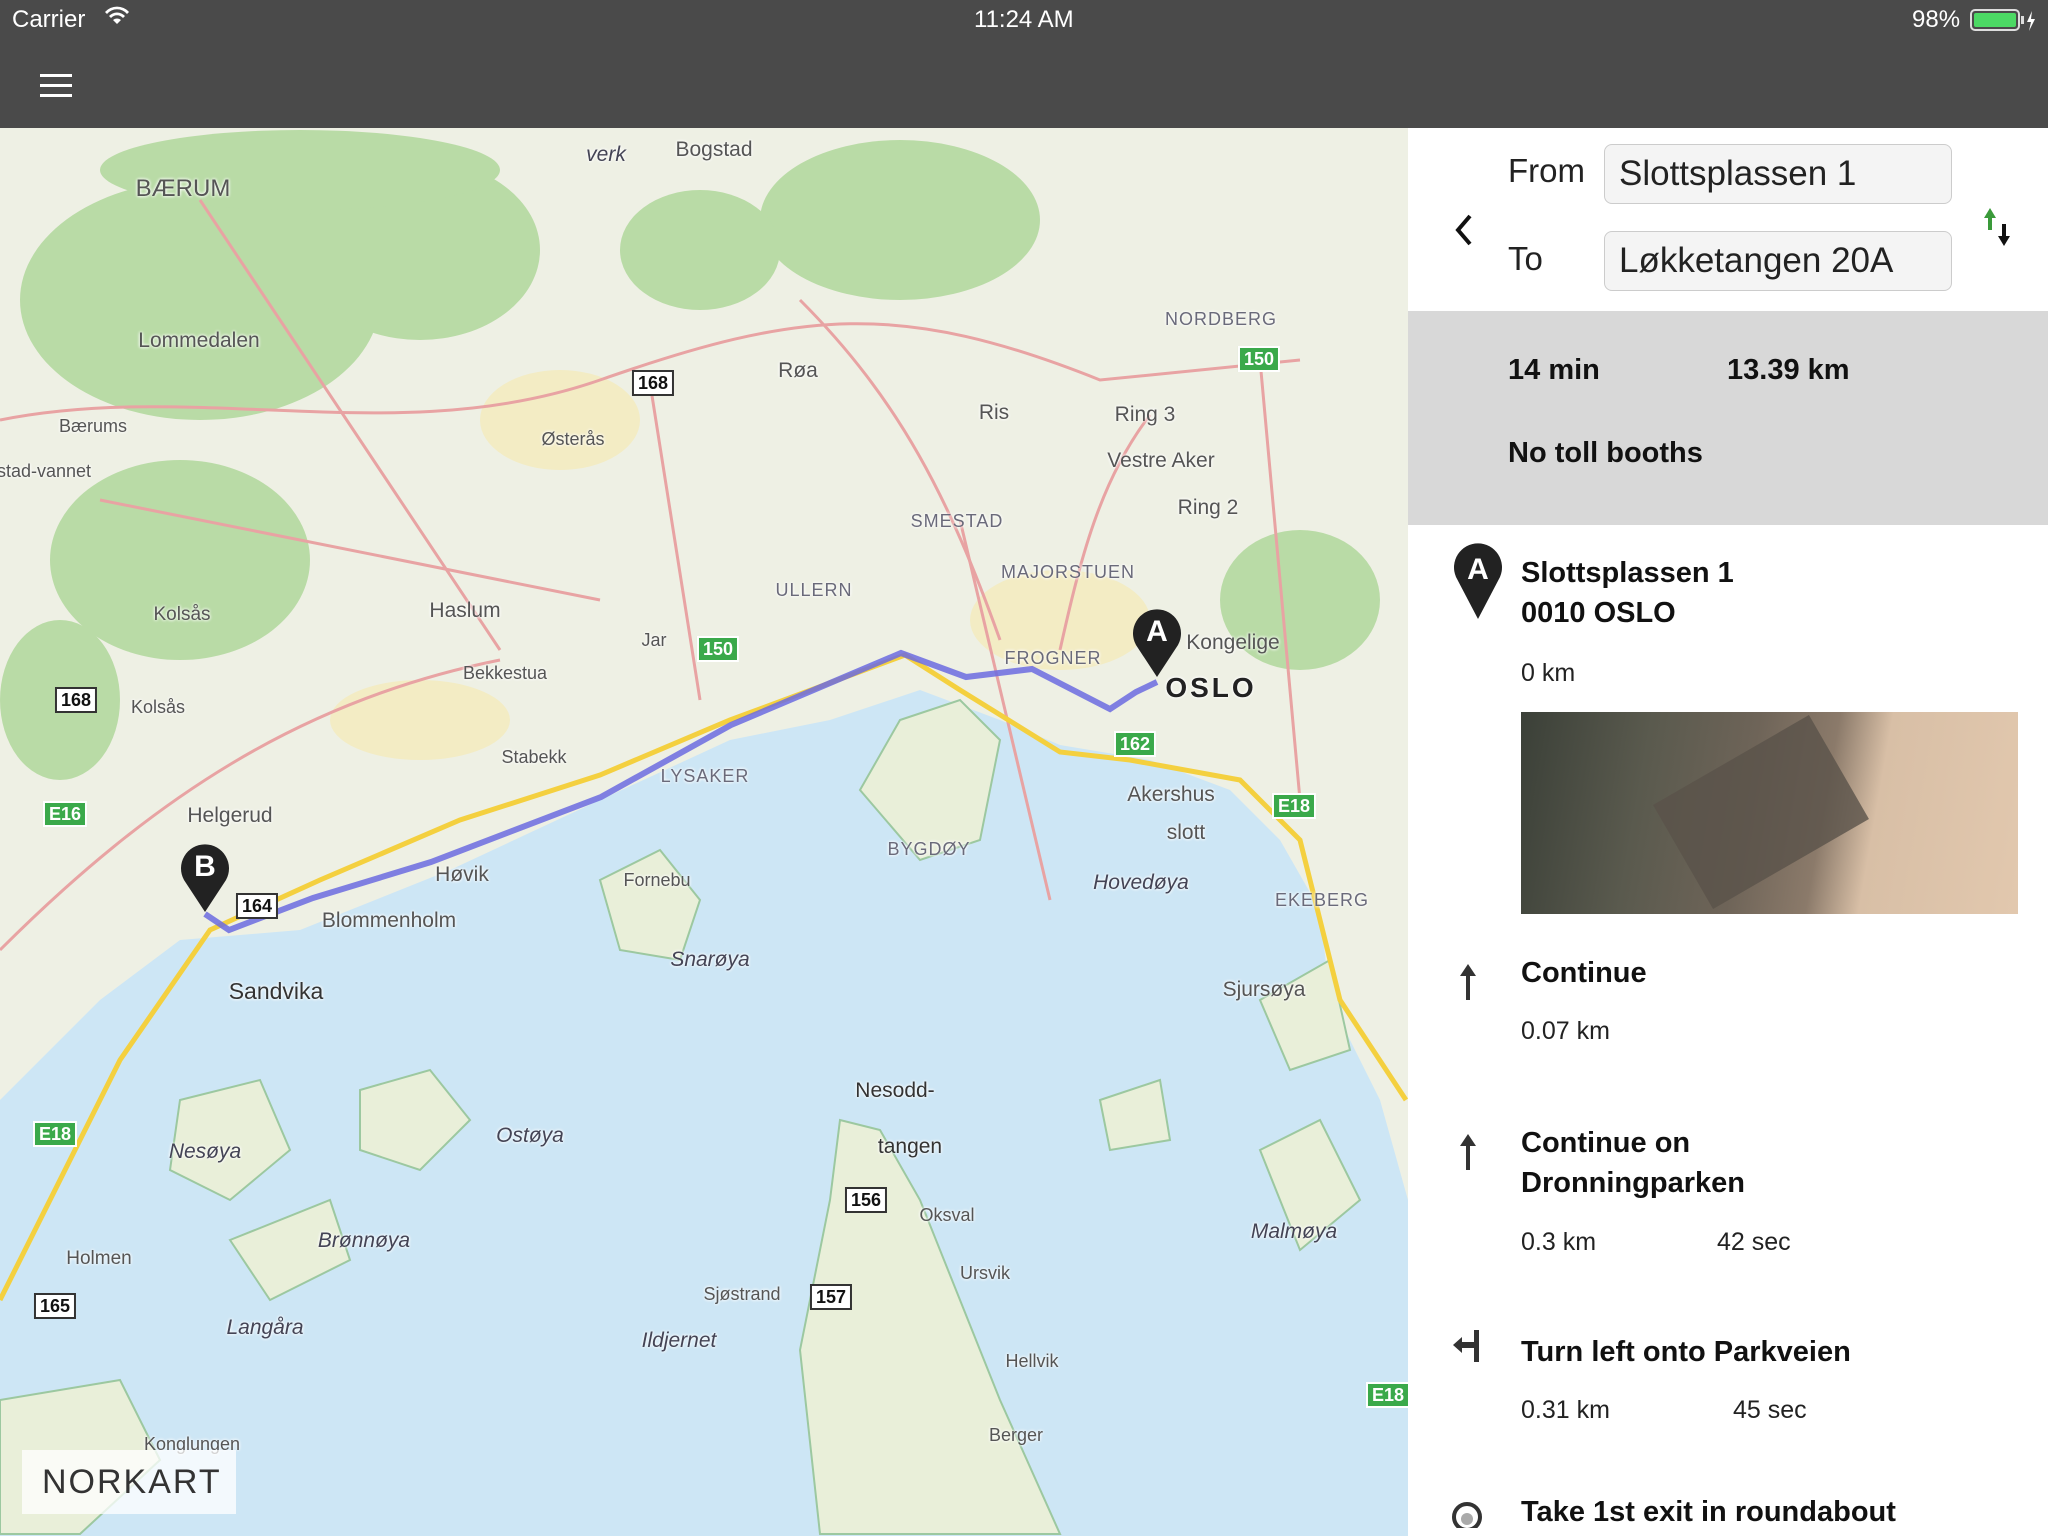  What do you see at coordinates (46, 471) in the screenshot?
I see `map-label: Bogstad-vannet` at bounding box center [46, 471].